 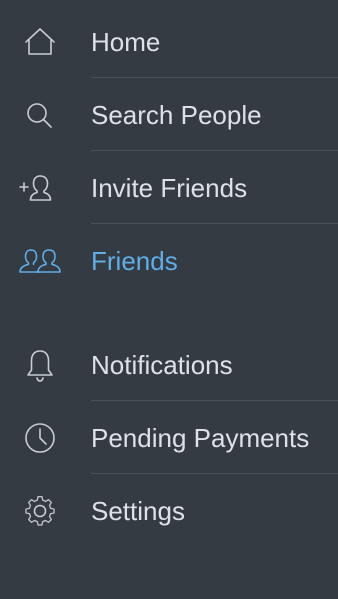 I want to click on search-icon, so click(x=40, y=115).